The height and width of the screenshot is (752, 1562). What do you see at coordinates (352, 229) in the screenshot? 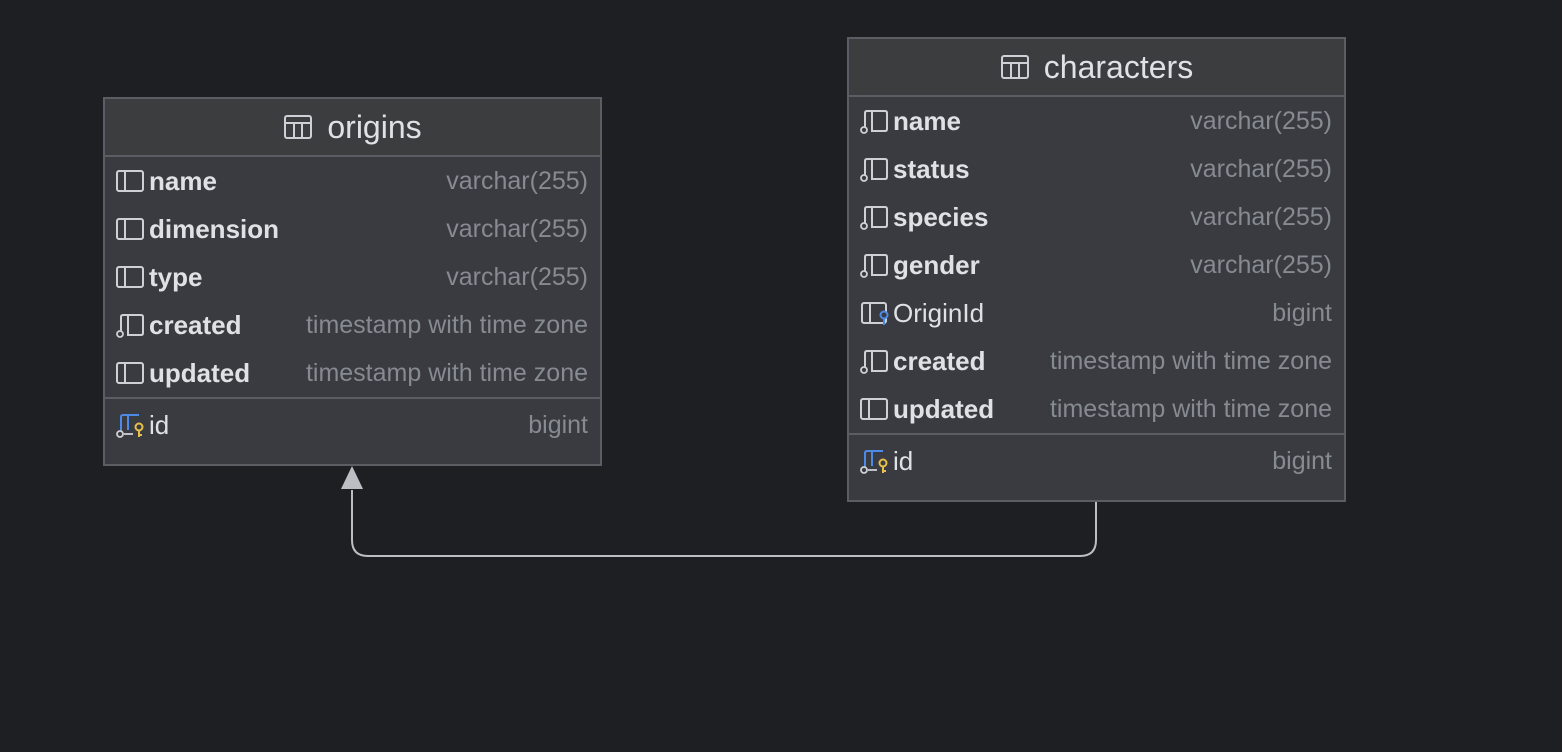
I see `column-row-dimension: dimension varchar(255)` at bounding box center [352, 229].